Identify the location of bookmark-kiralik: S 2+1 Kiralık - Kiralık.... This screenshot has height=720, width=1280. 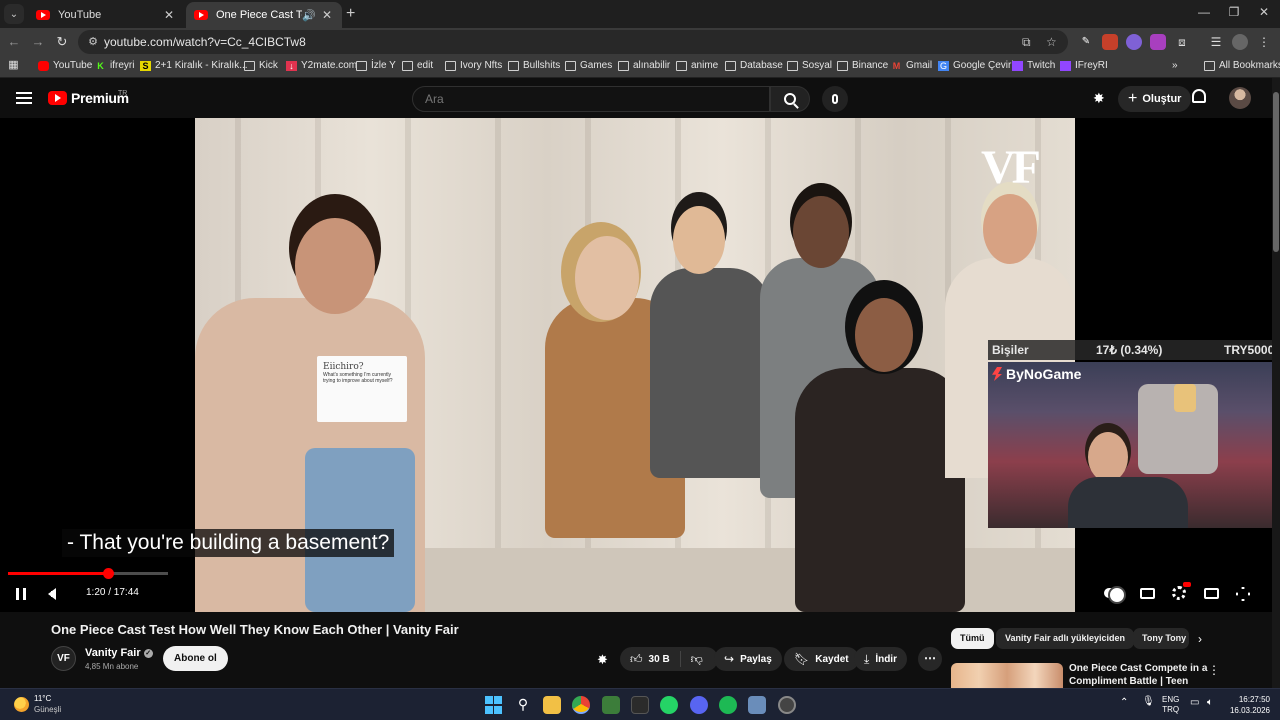
(194, 65).